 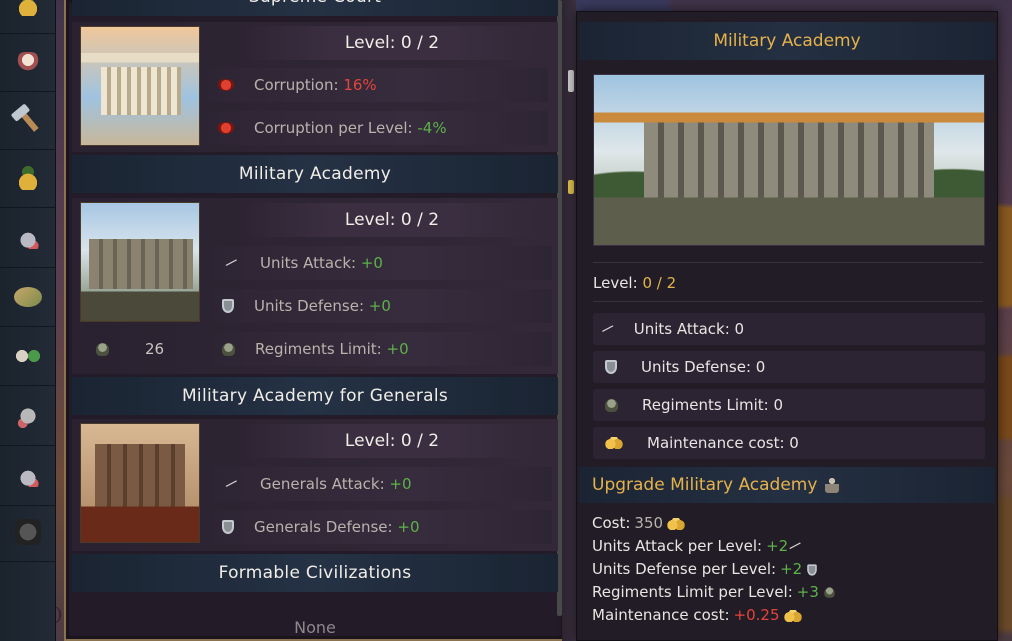 What do you see at coordinates (140, 262) in the screenshot?
I see `military-academy-image` at bounding box center [140, 262].